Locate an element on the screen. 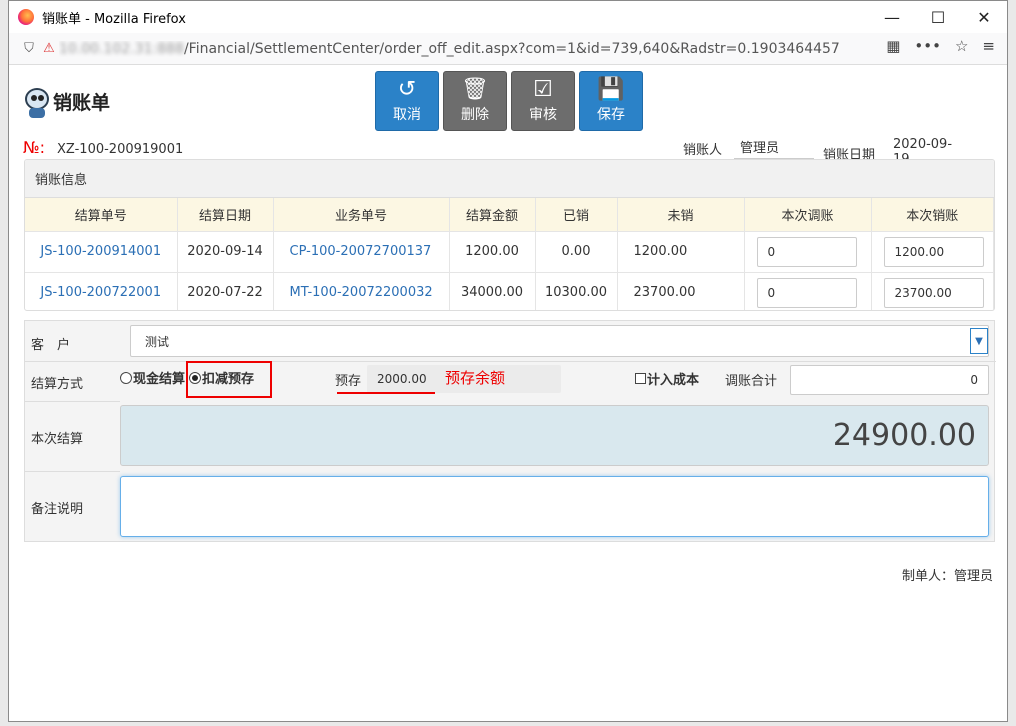 The image size is (1016, 726). audit-button: ☑ 审核 is located at coordinates (543, 101).